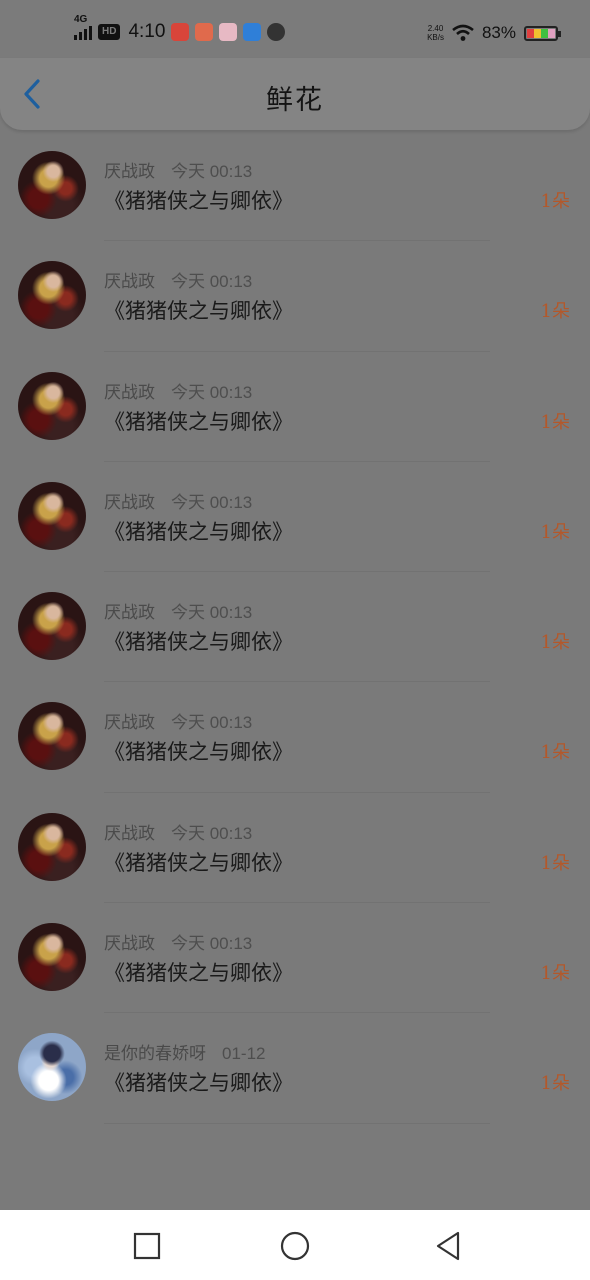  Describe the element at coordinates (542, 33) in the screenshot. I see `battery-icon` at that location.